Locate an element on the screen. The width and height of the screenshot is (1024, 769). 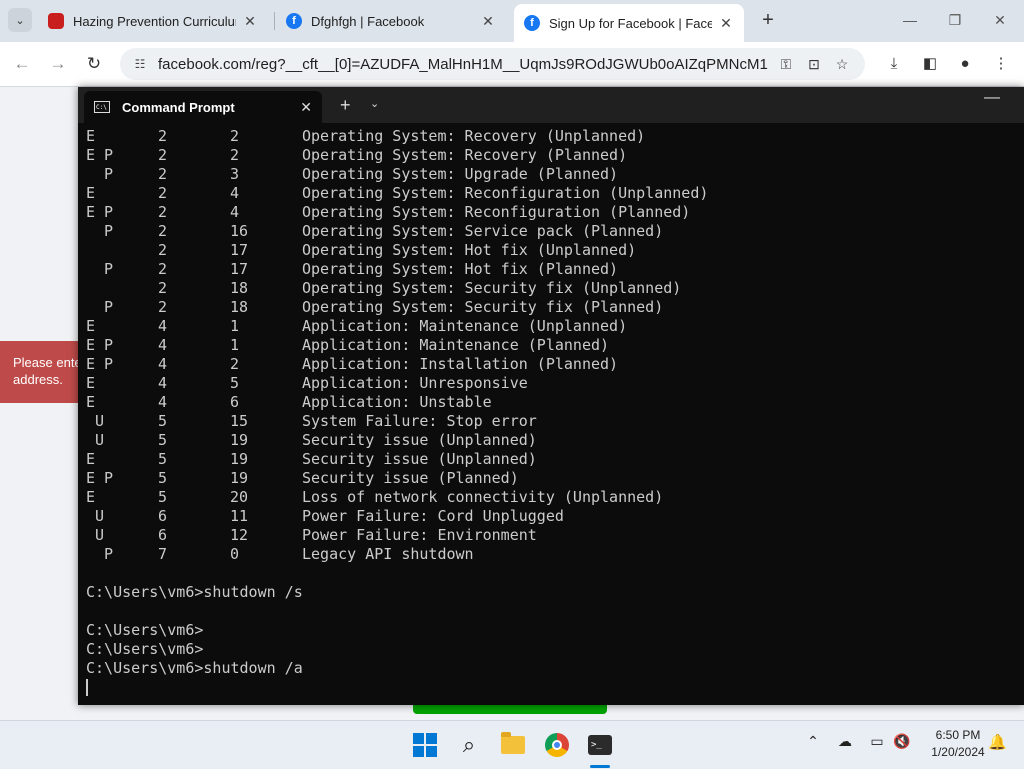
reason-minor: 5 is located at coordinates (235, 383).